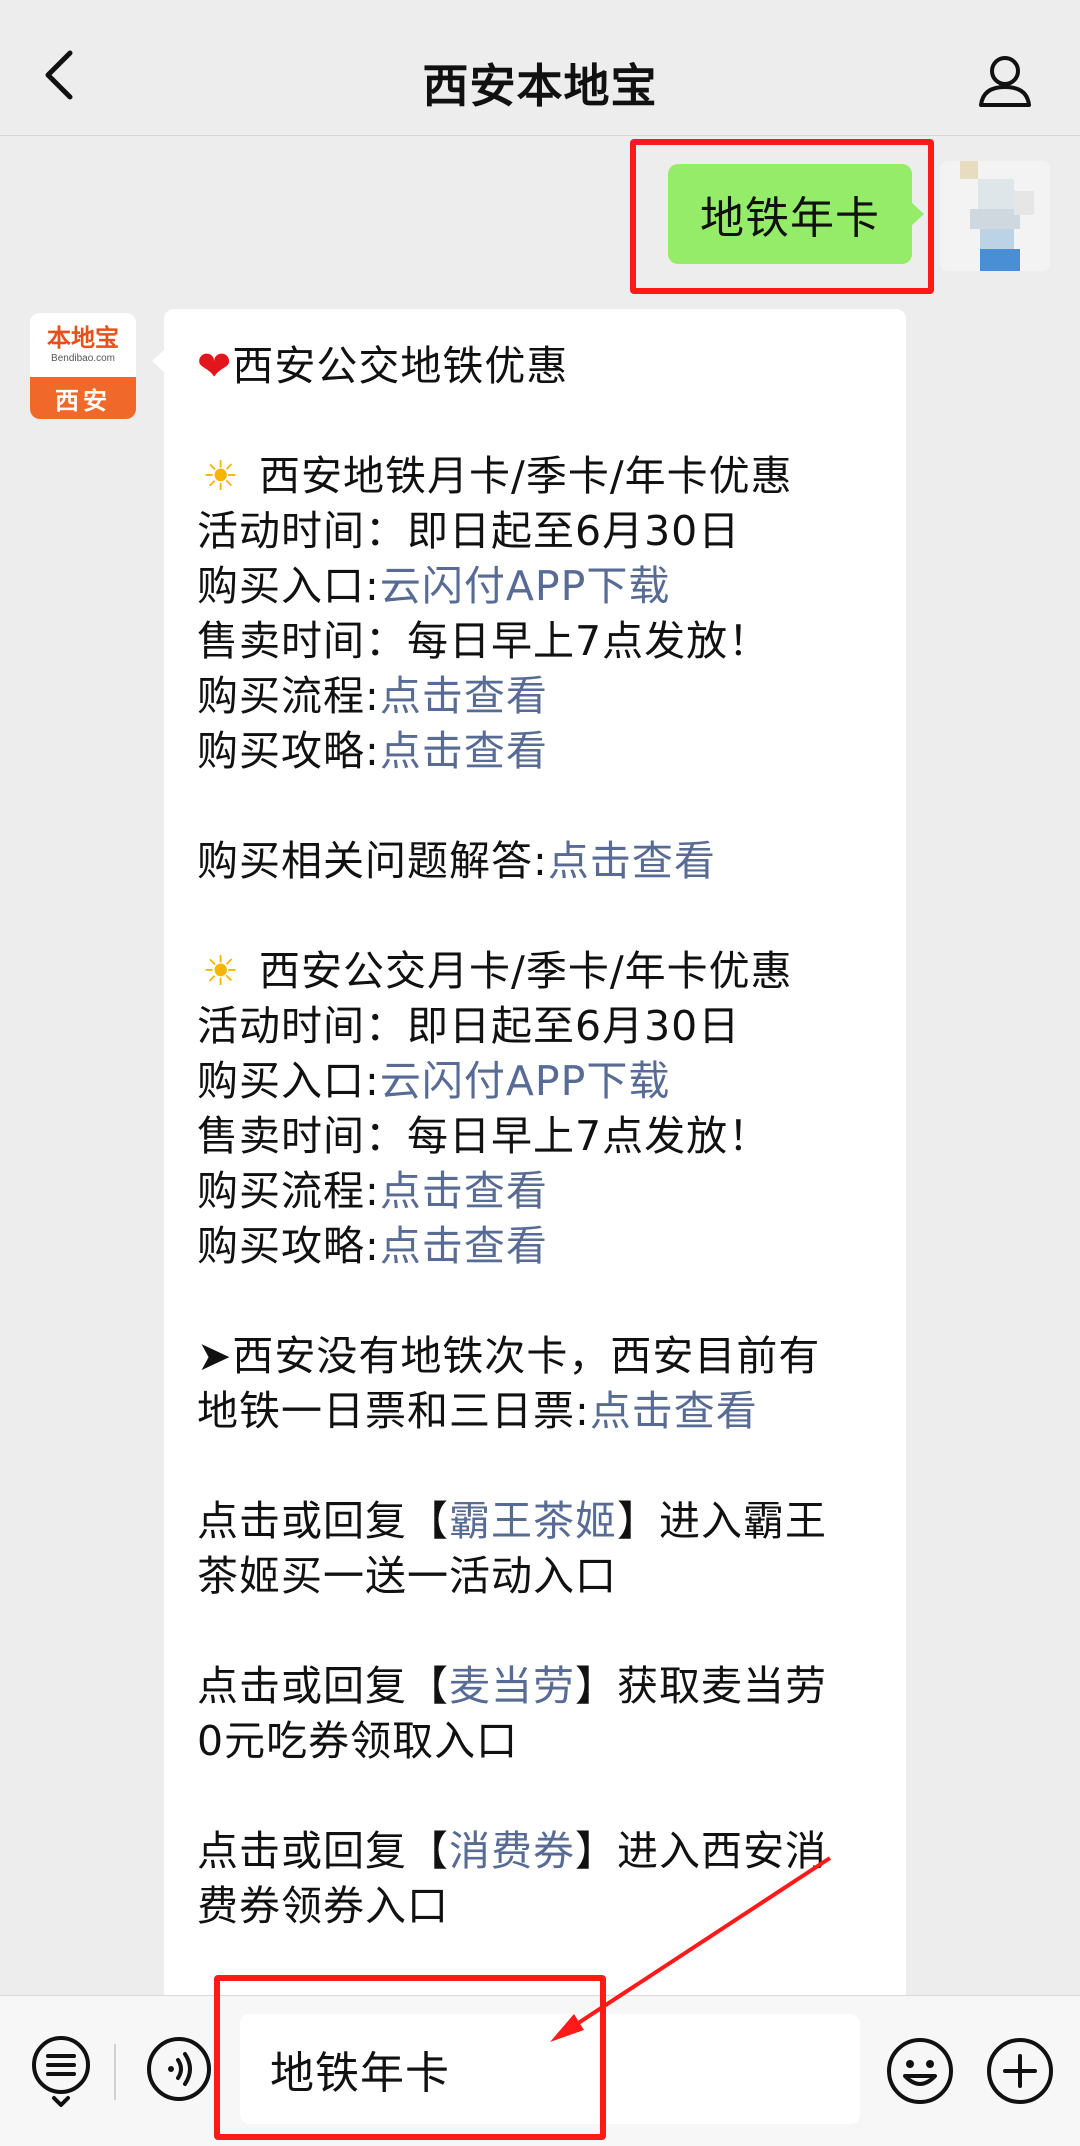 This screenshot has height=2146, width=1080. What do you see at coordinates (535, 476) in the screenshot?
I see `metro-title: ☀ 西安地铁月卡/季卡/年卡优惠` at bounding box center [535, 476].